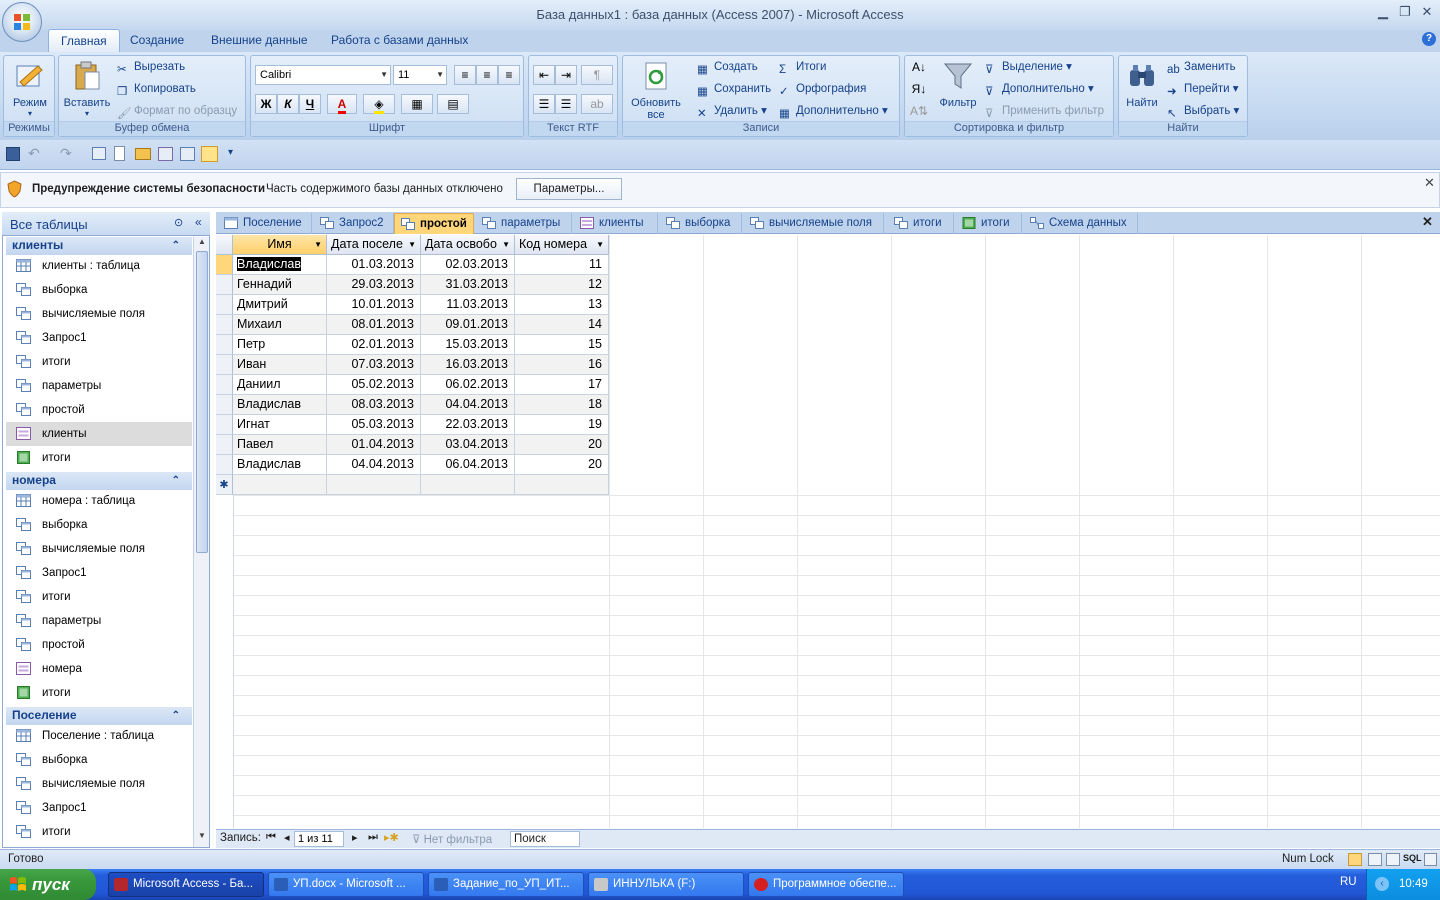 Image resolution: width=1440 pixels, height=900 pixels. What do you see at coordinates (656, 90) in the screenshot?
I see `refresh-all-button: Обновить все` at bounding box center [656, 90].